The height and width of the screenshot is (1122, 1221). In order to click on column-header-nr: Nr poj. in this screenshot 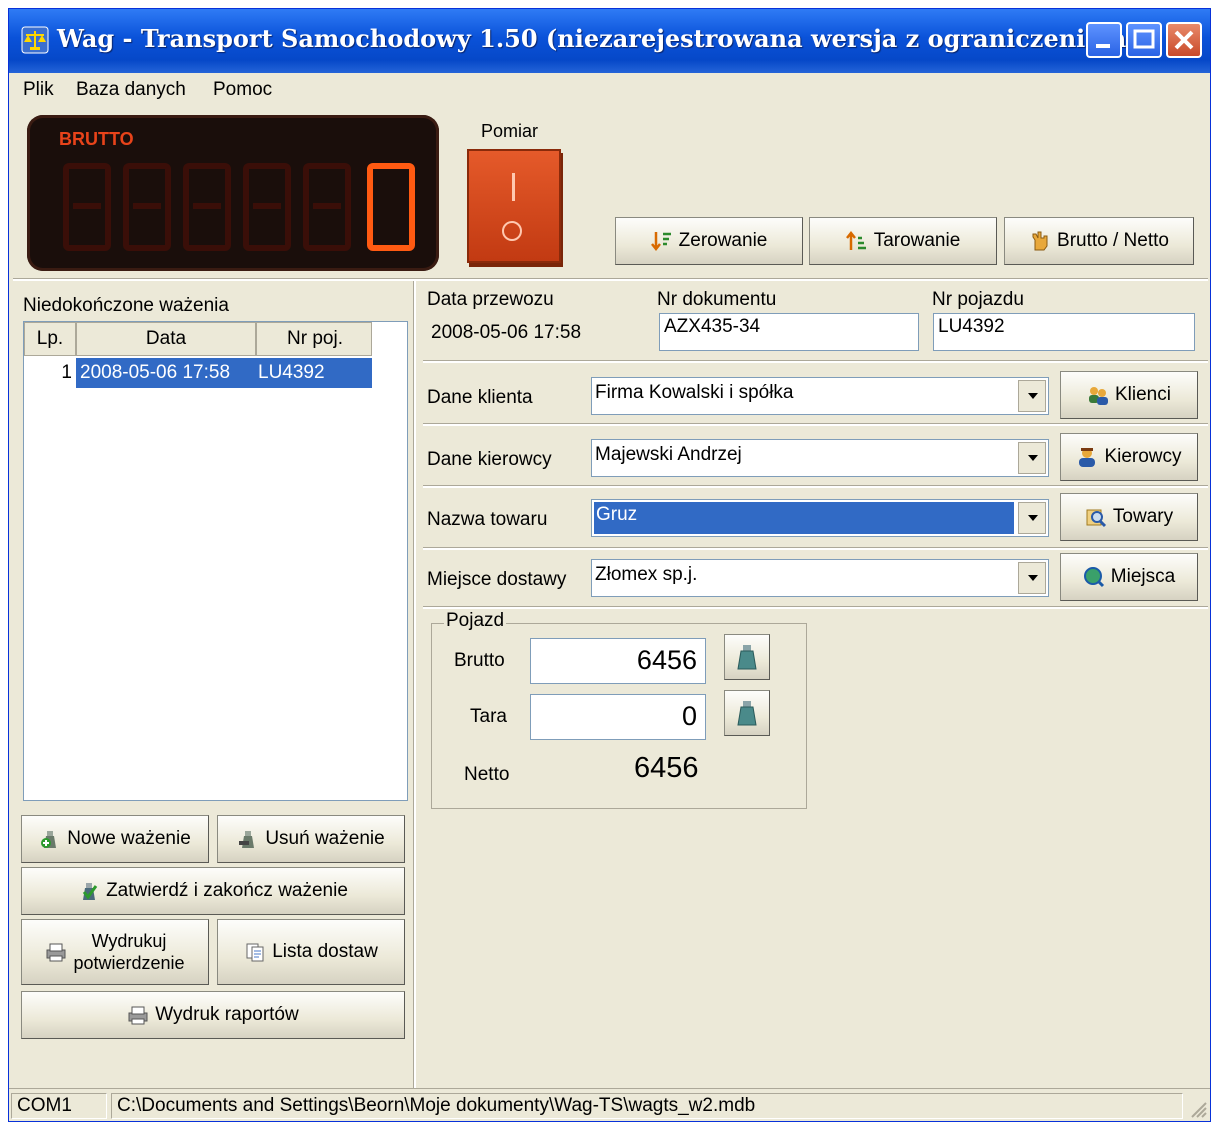, I will do `click(314, 339)`.